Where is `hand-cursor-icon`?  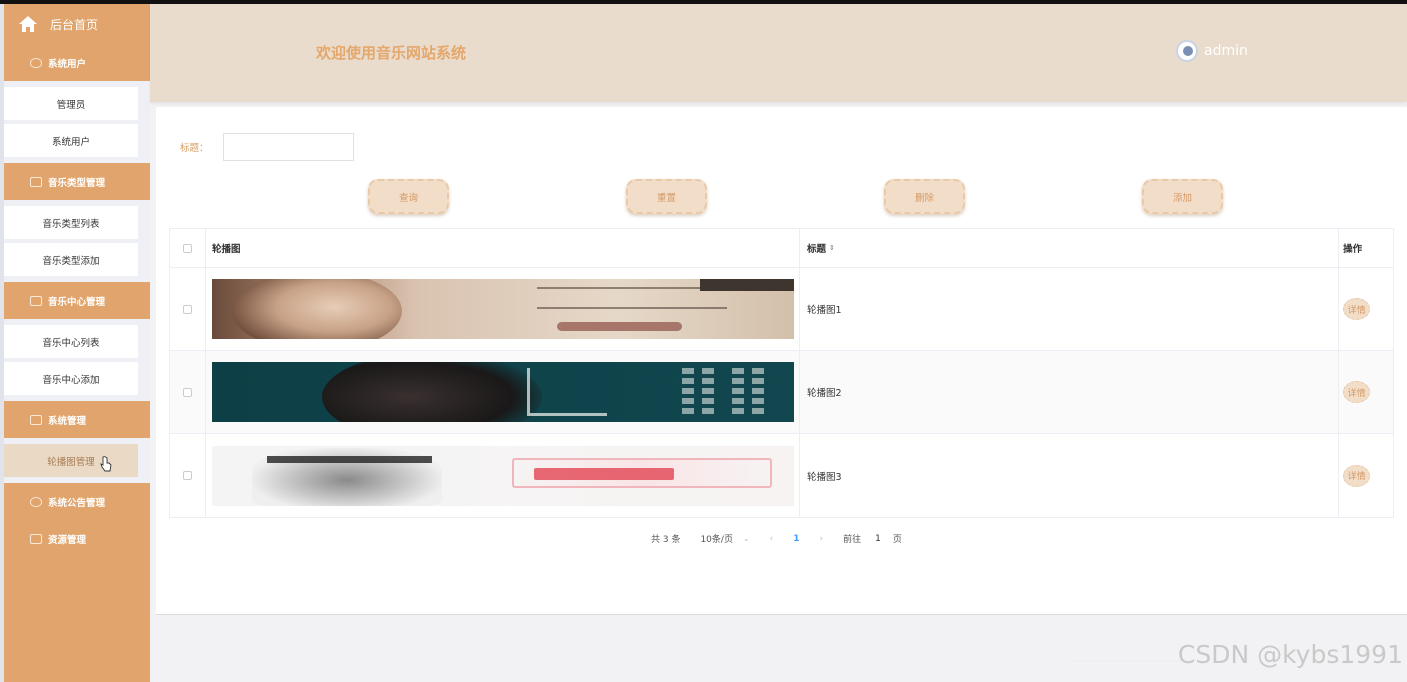
hand-cursor-icon is located at coordinates (106, 464).